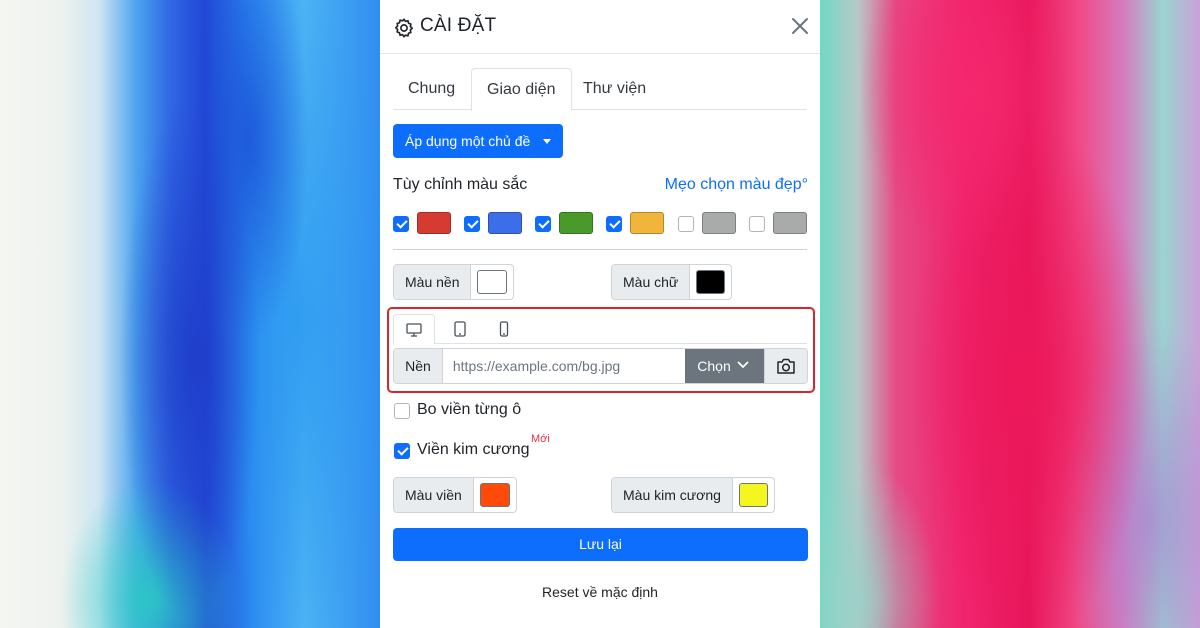 Image resolution: width=1200 pixels, height=628 pixels. What do you see at coordinates (800, 26) in the screenshot?
I see `close-icon` at bounding box center [800, 26].